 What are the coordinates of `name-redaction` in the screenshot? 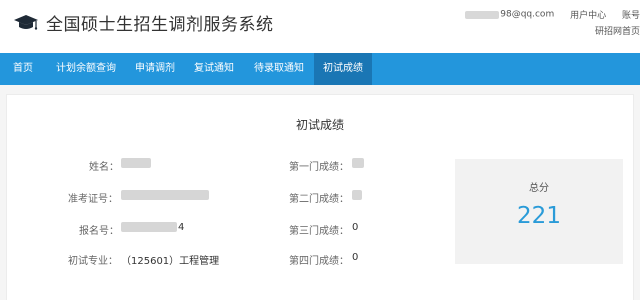 It's located at (136, 163).